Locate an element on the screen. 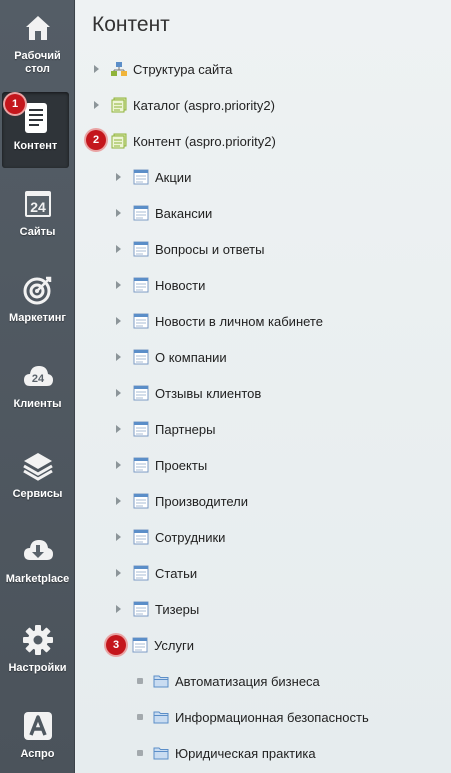 The height and width of the screenshot is (773, 451). tree-item-catalog: Каталог (aspro.priority2) is located at coordinates (184, 105).